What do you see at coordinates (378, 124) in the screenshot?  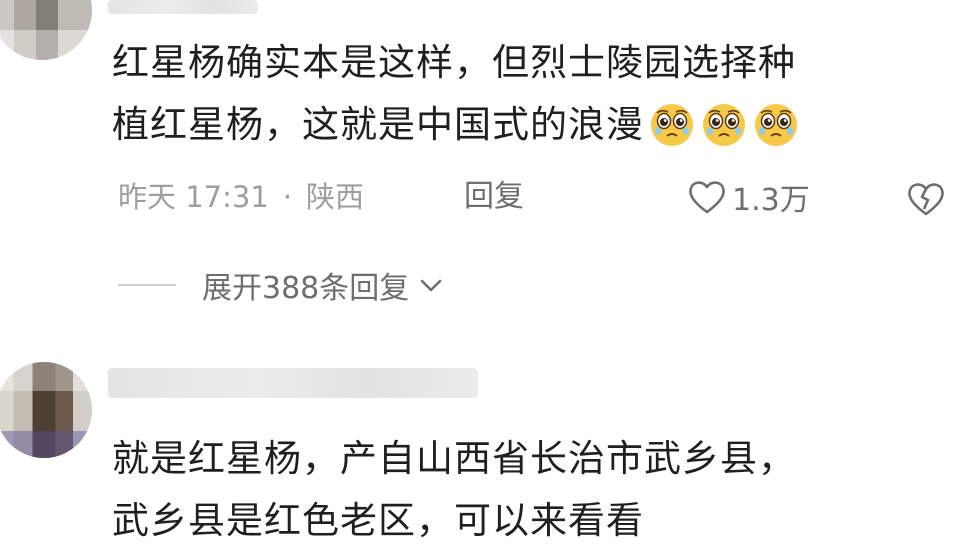 I see `comment-text-segment: 植红星杨，这就是中国式的浪漫` at bounding box center [378, 124].